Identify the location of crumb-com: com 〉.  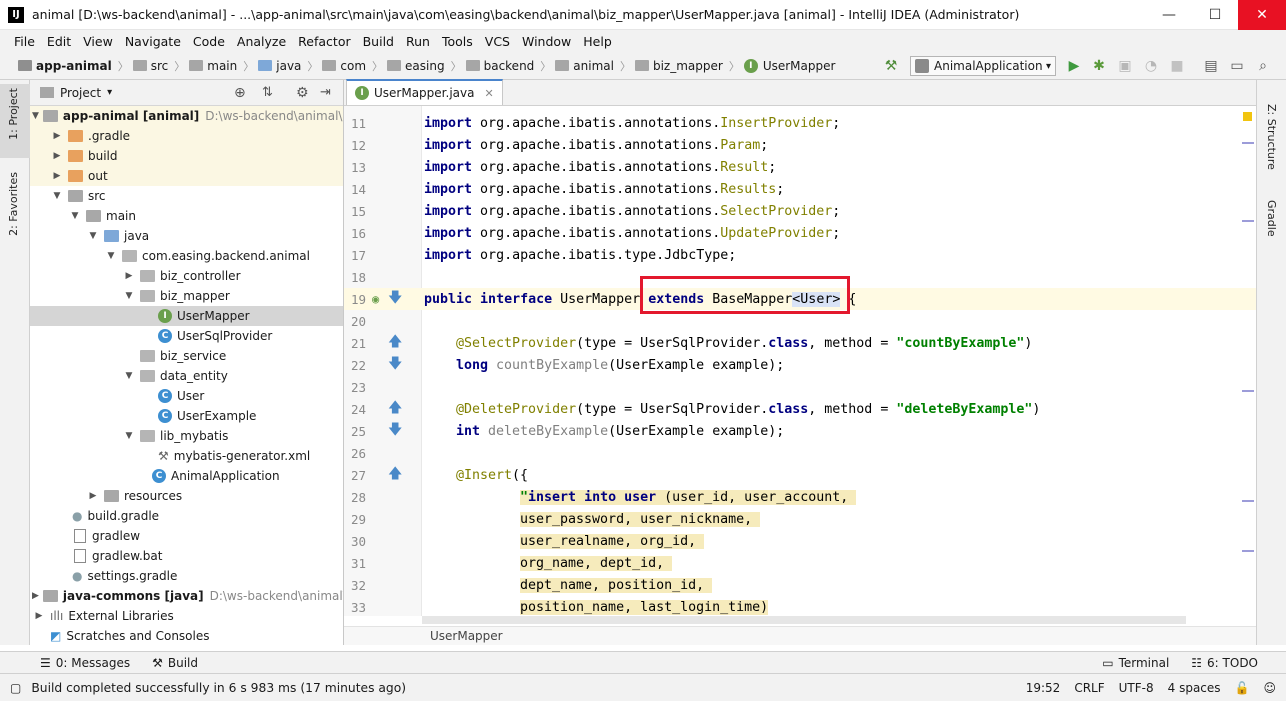
(352, 66).